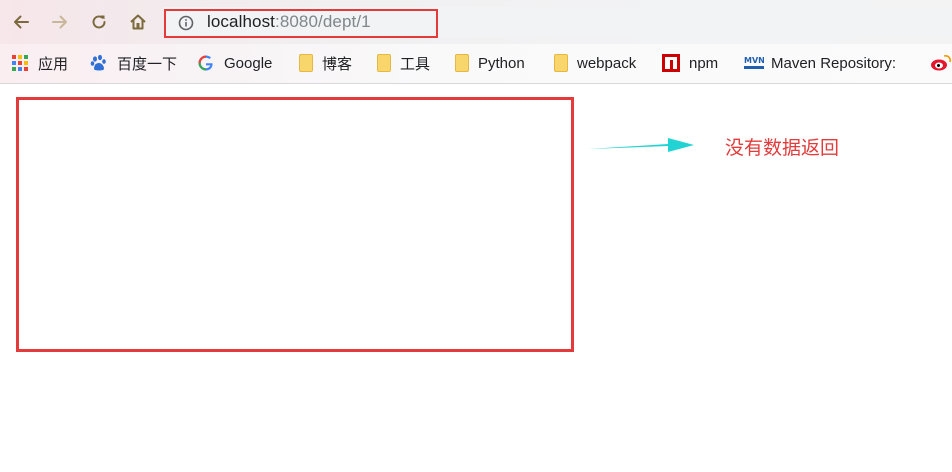 This screenshot has height=472, width=952. Describe the element at coordinates (476, 22) in the screenshot. I see `browser-toolbar: localhost:8080/dept/1` at that location.